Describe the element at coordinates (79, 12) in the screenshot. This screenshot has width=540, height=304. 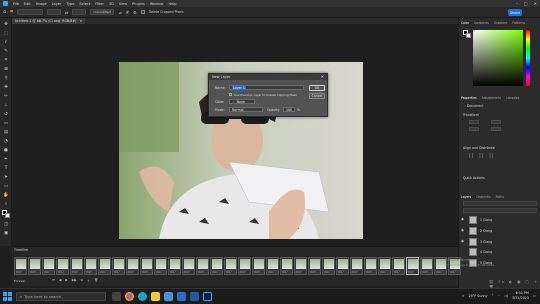
I see `height-field` at that location.